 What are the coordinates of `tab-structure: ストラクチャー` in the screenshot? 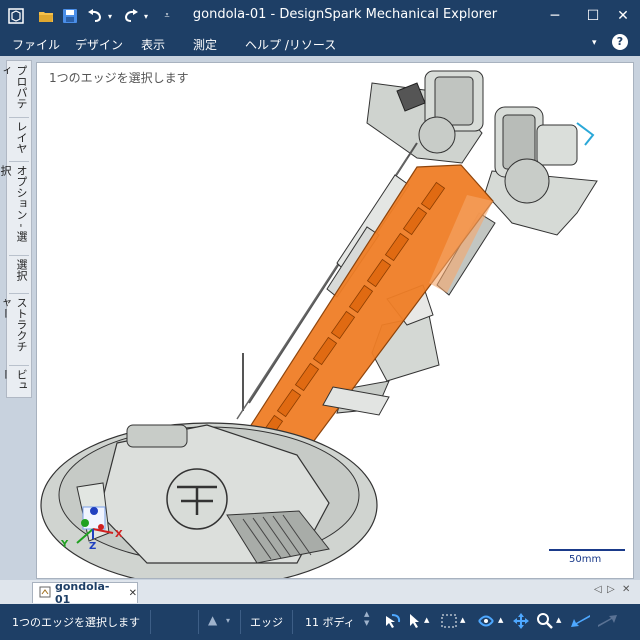 It's located at (14, 329).